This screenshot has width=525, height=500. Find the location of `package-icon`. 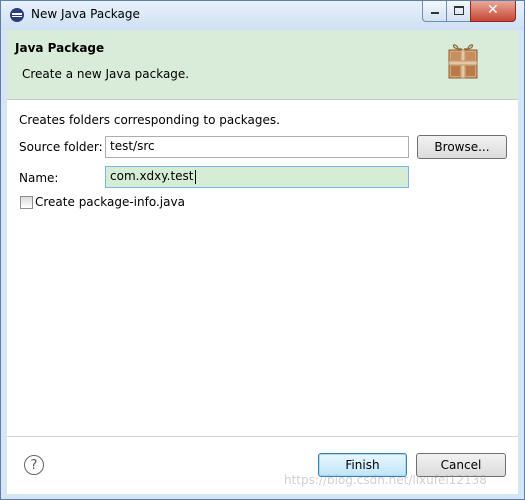

package-icon is located at coordinates (463, 61).